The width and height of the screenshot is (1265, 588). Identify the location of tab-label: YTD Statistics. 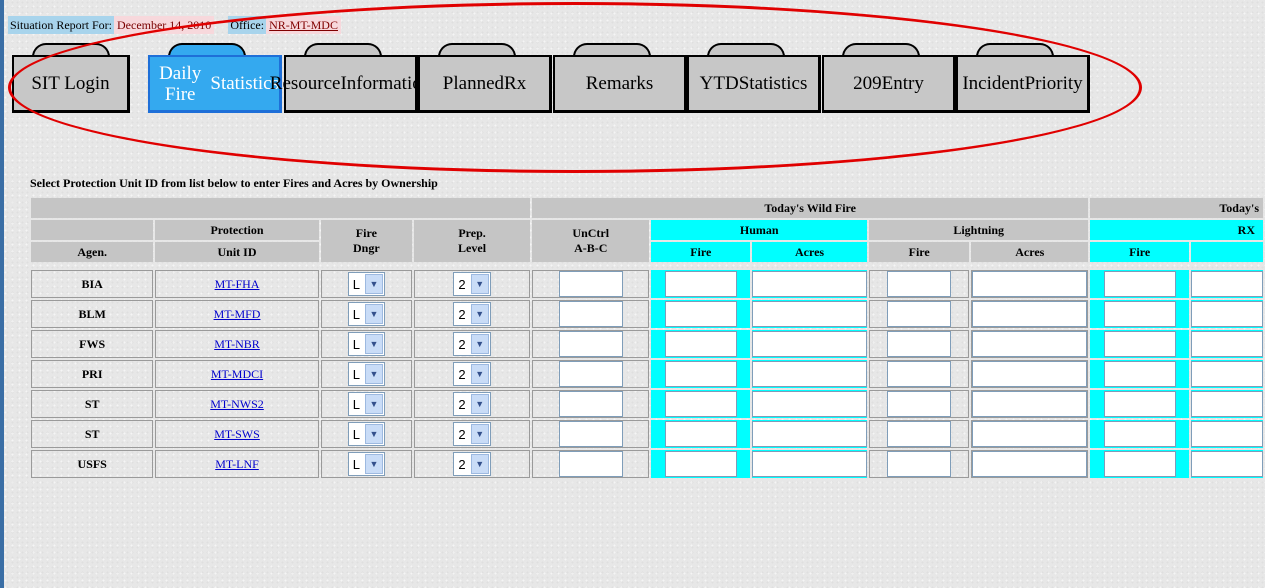
(754, 84).